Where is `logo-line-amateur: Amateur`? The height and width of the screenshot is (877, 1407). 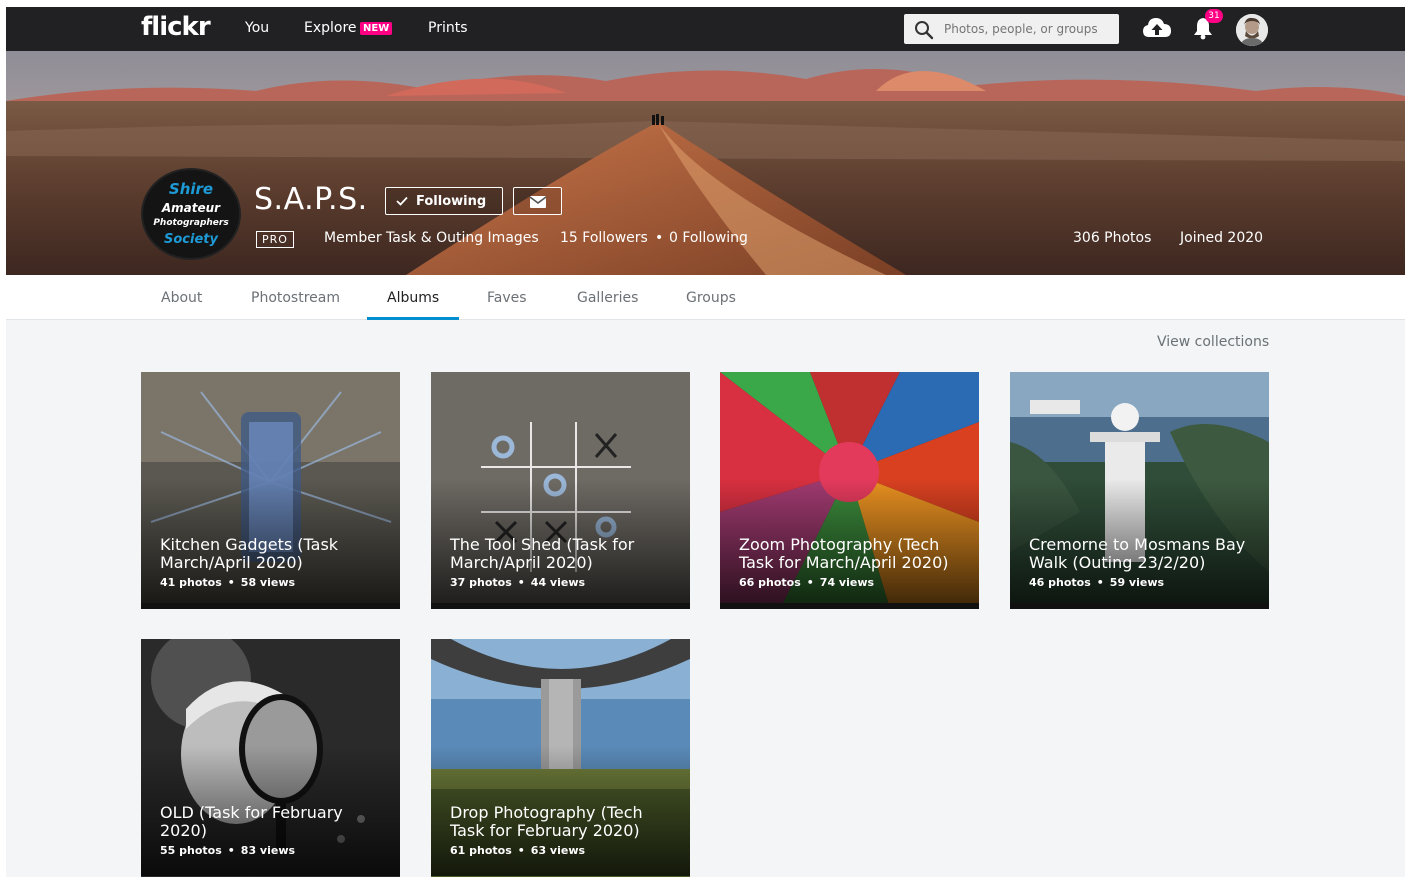 logo-line-amateur: Amateur is located at coordinates (191, 208).